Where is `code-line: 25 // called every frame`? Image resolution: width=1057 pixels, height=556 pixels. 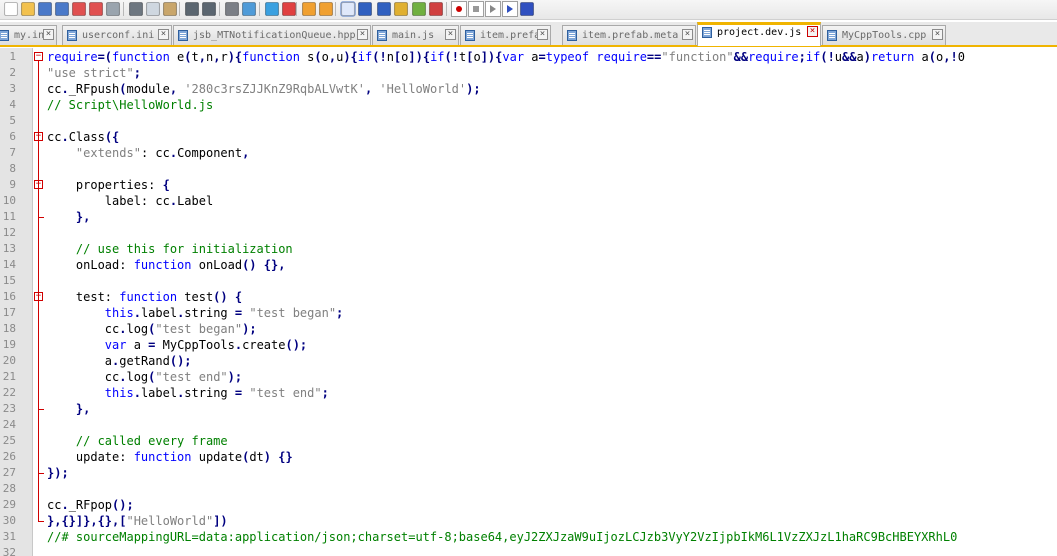 code-line: 25 // called every frame is located at coordinates (528, 441).